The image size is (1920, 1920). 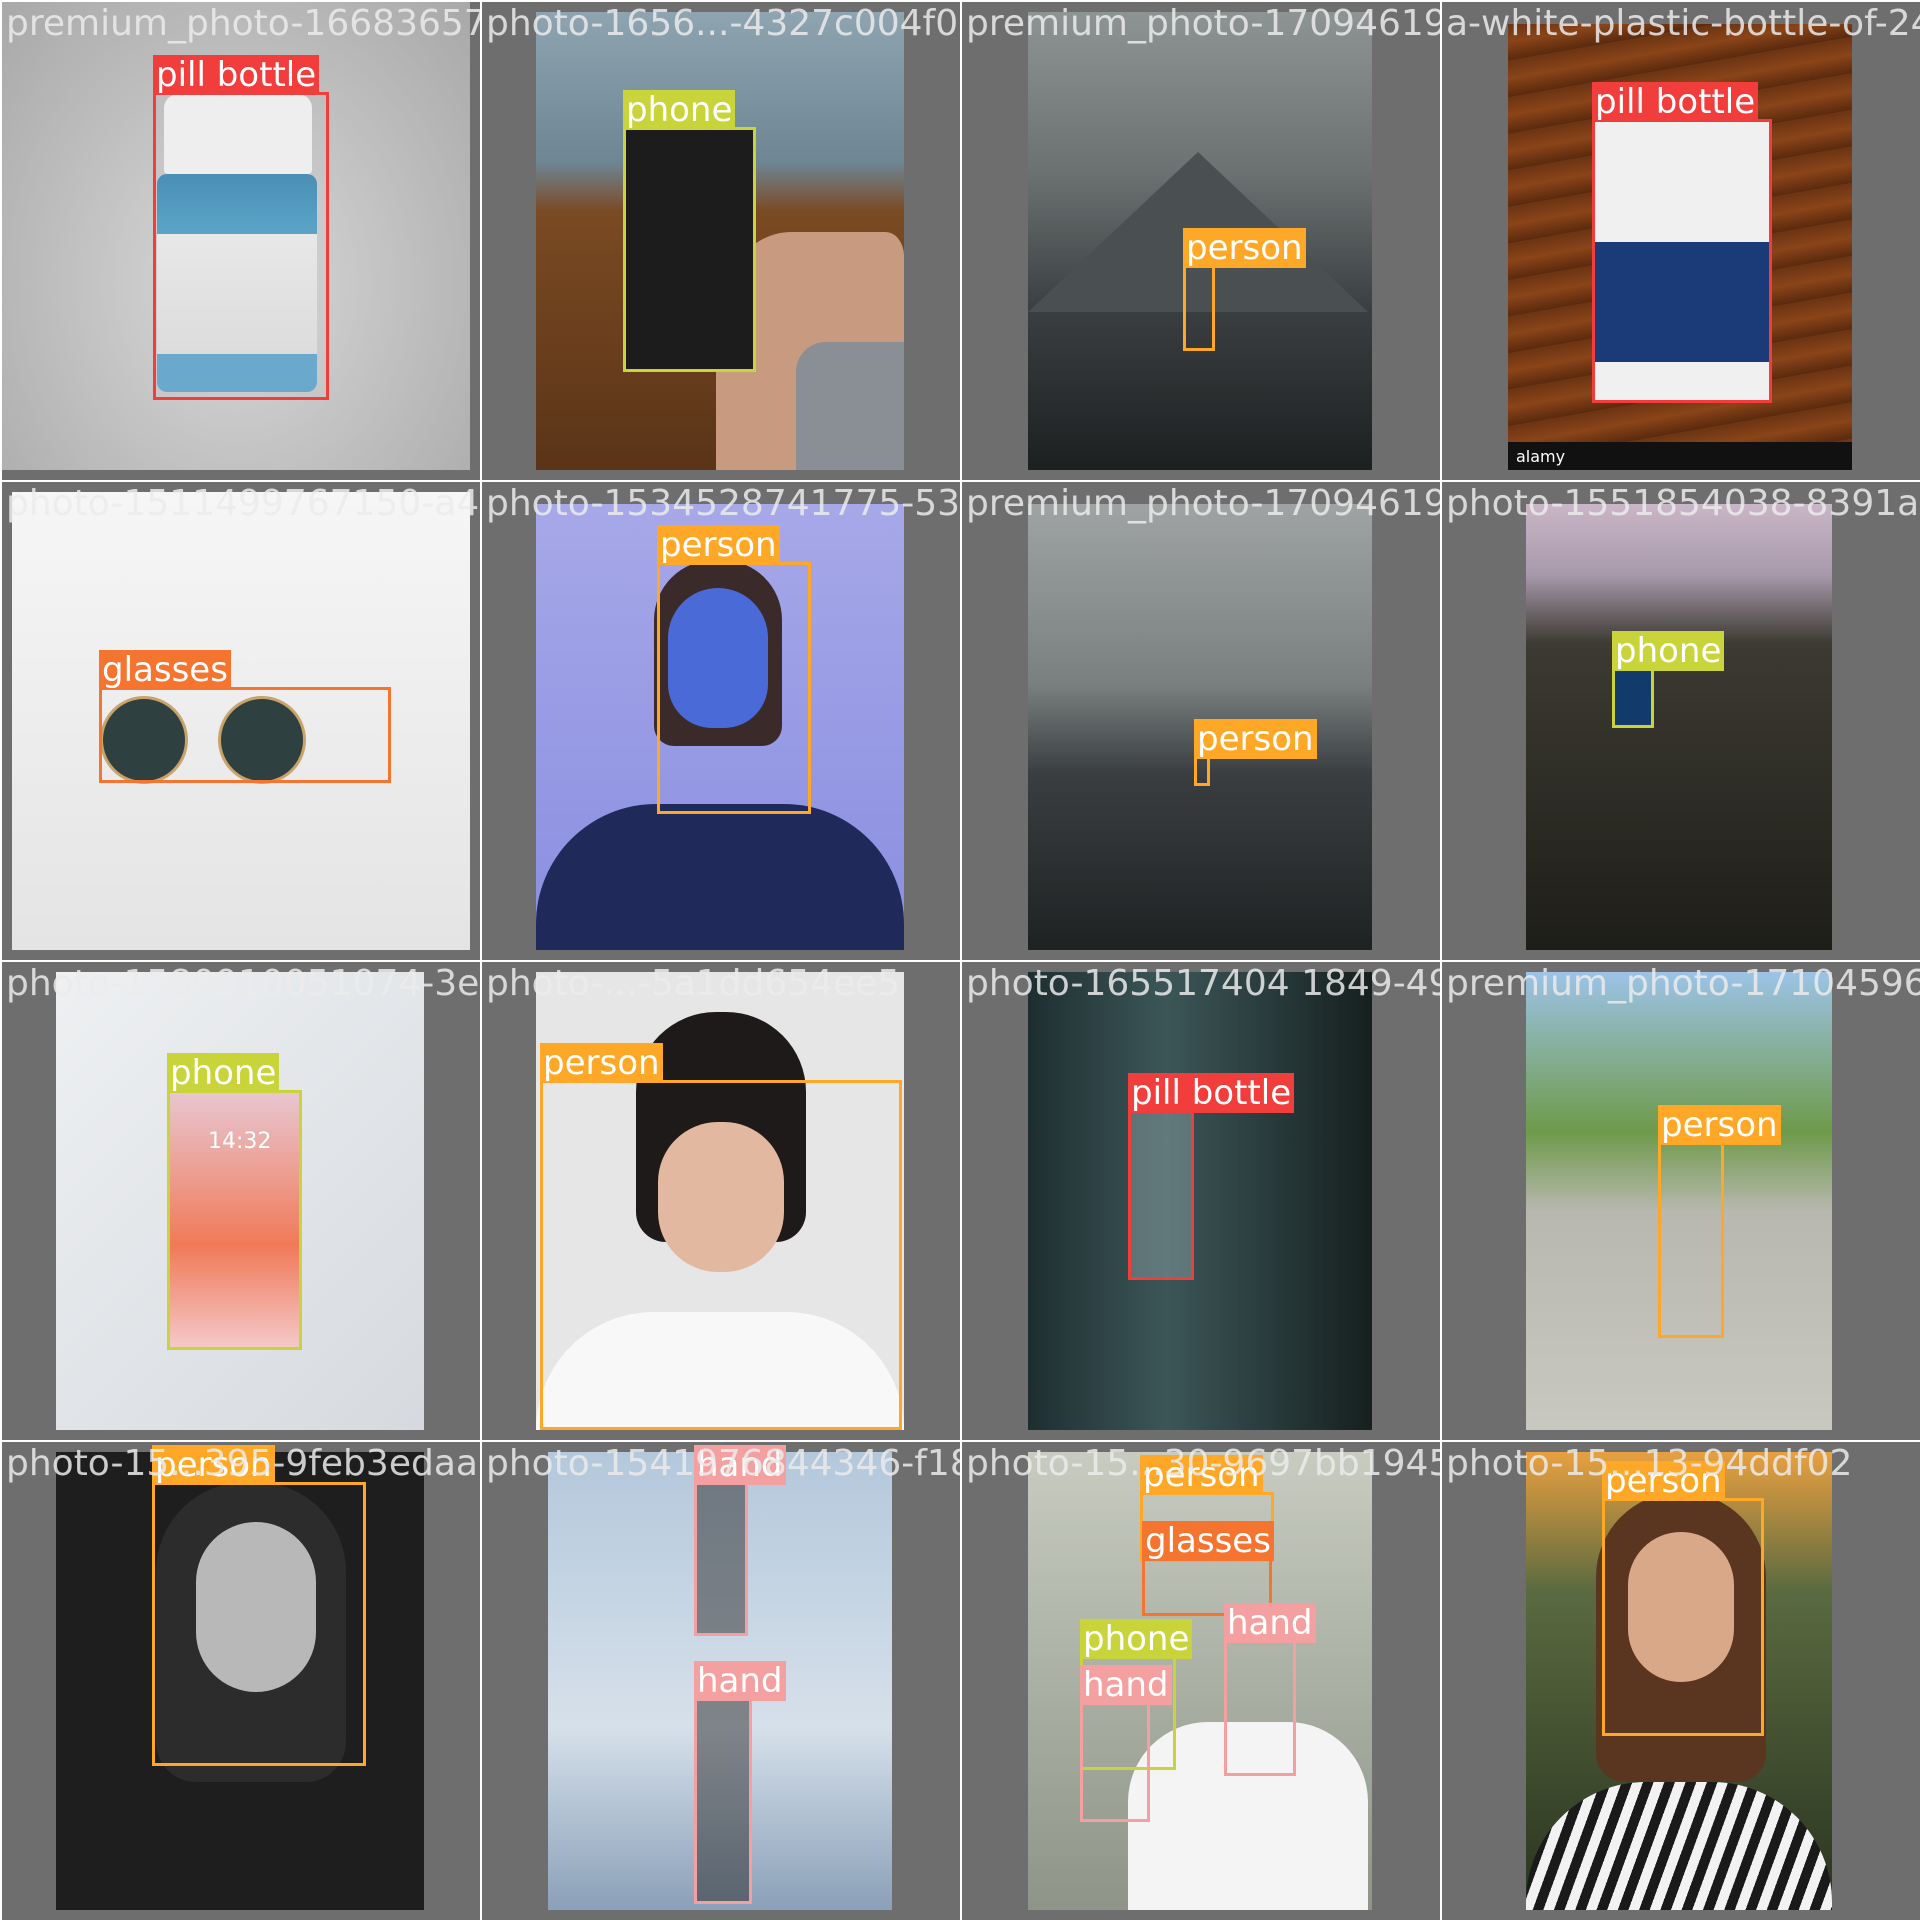 What do you see at coordinates (245, 716) in the screenshot?
I see `glasses-box: glasses` at bounding box center [245, 716].